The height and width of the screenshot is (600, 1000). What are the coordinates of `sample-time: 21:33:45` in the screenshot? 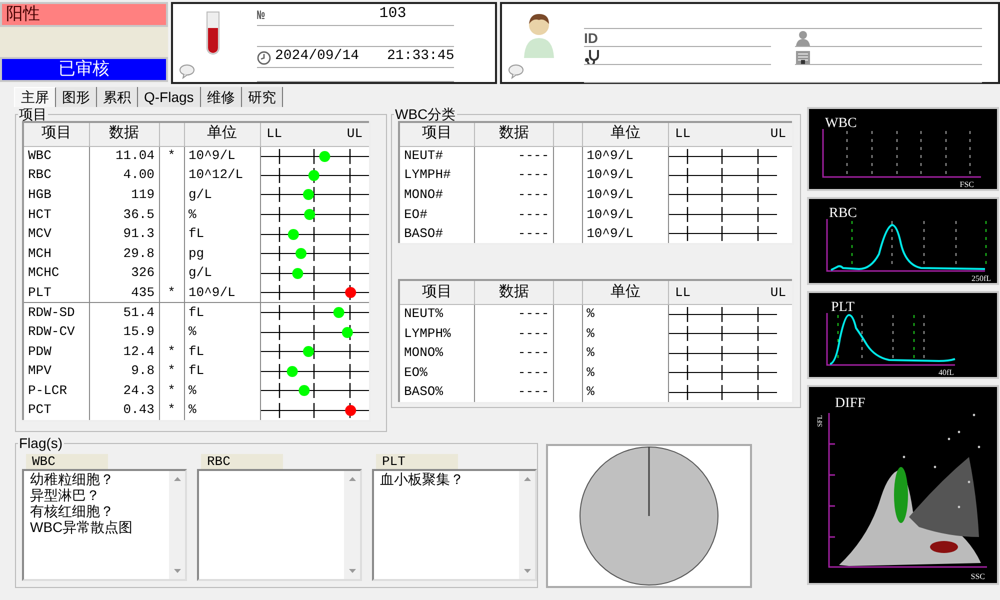 It's located at (420, 56).